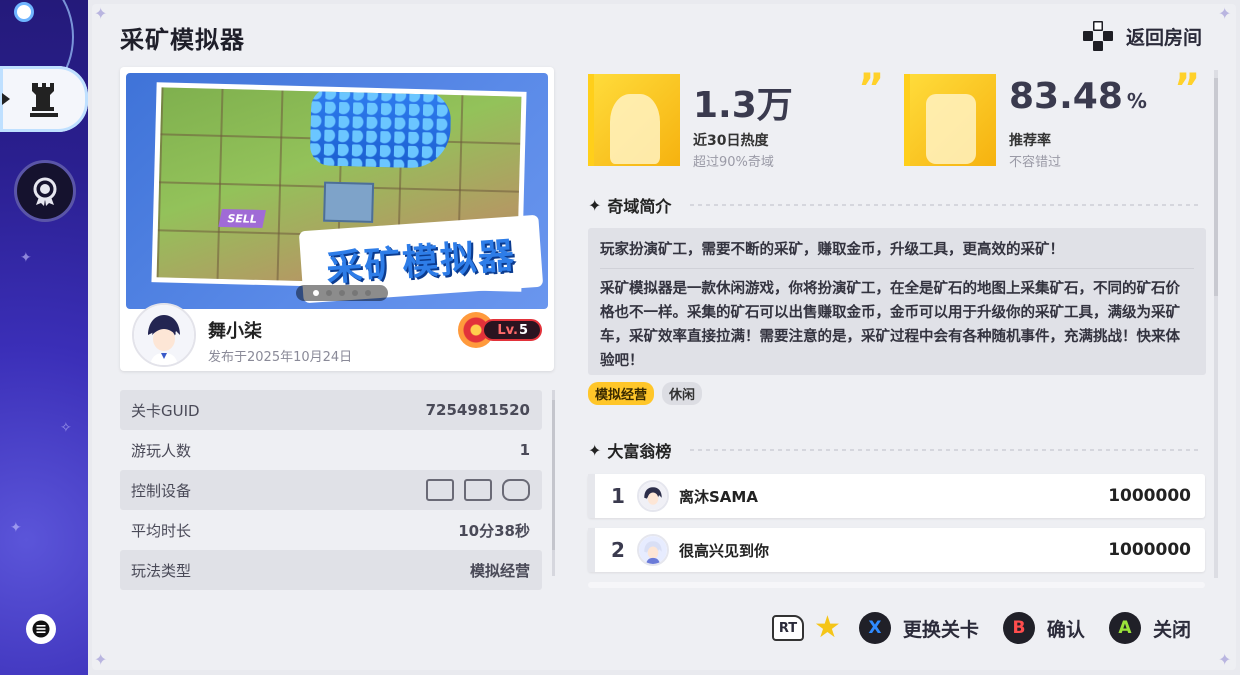 The image size is (1240, 675). Describe the element at coordinates (331, 450) in the screenshot. I see `info-row-players: 游玩人数 1` at that location.